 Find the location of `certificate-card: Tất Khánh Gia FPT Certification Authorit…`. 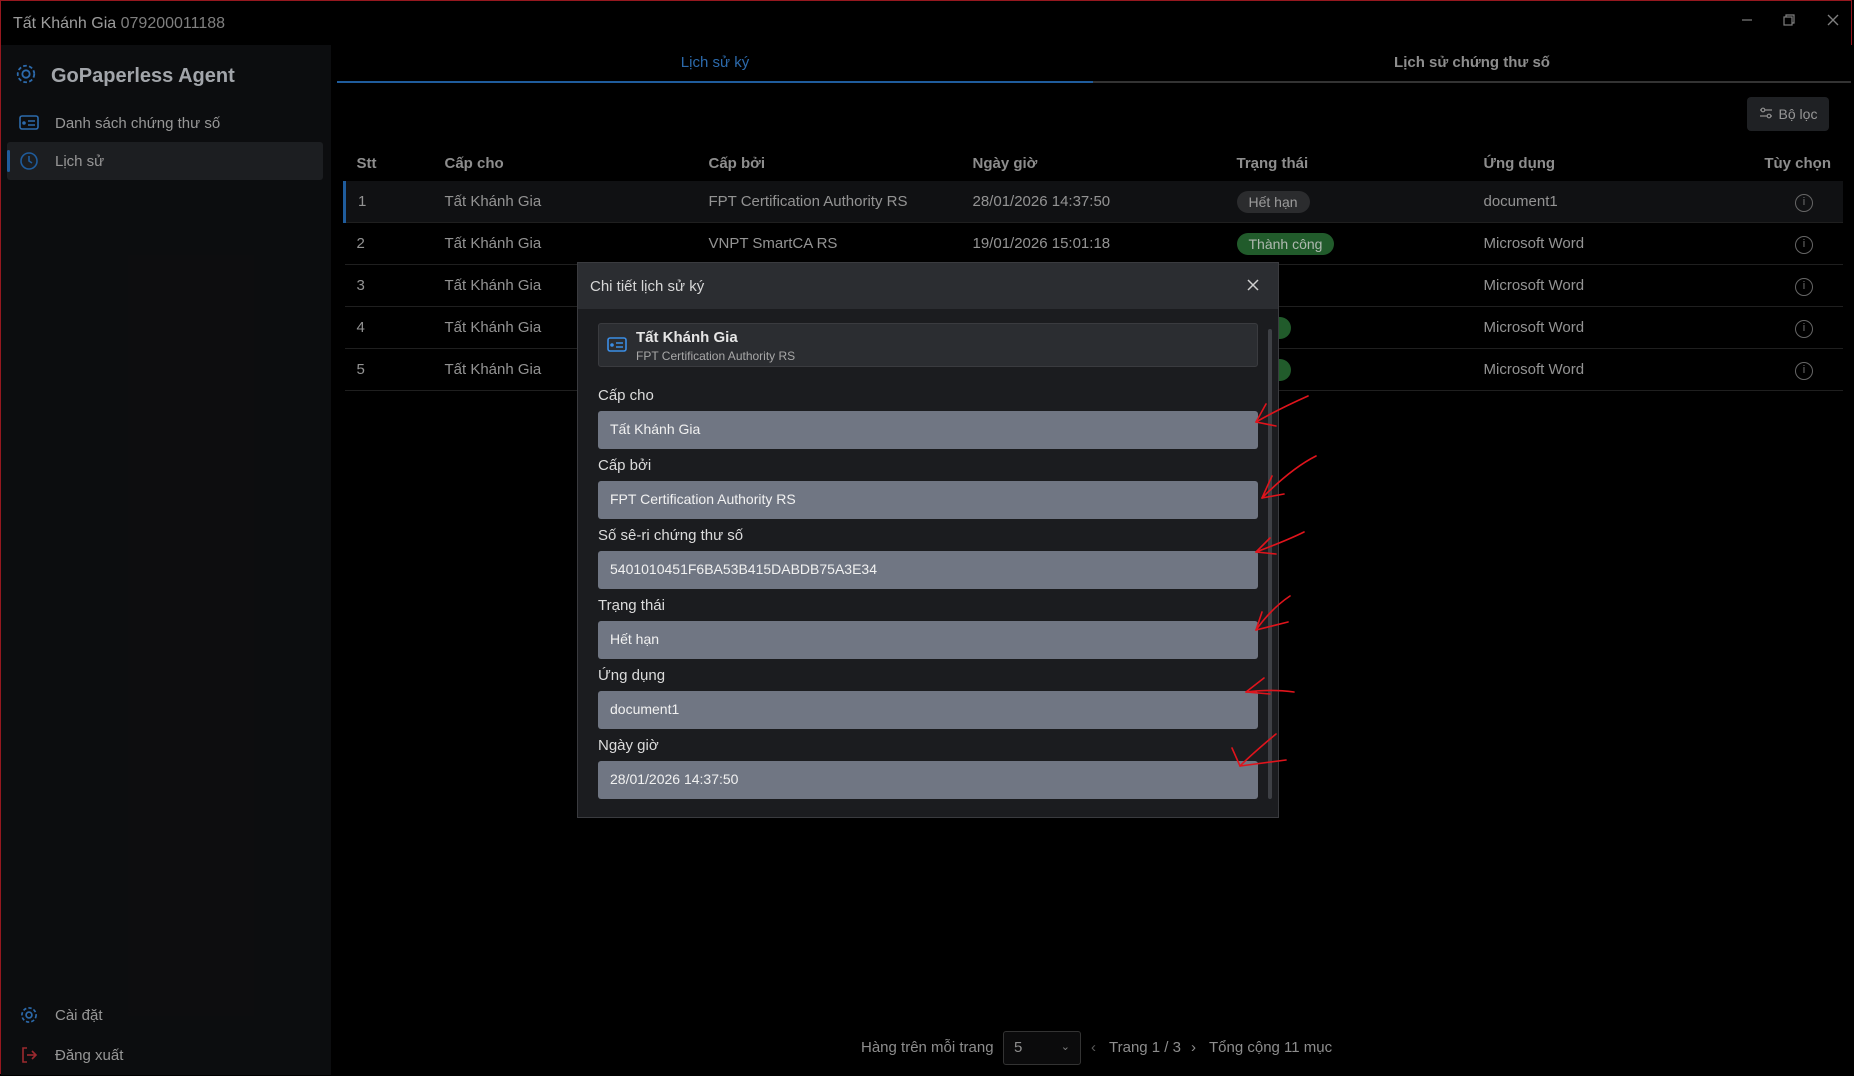

certificate-card: Tất Khánh Gia FPT Certification Authorit… is located at coordinates (928, 345).